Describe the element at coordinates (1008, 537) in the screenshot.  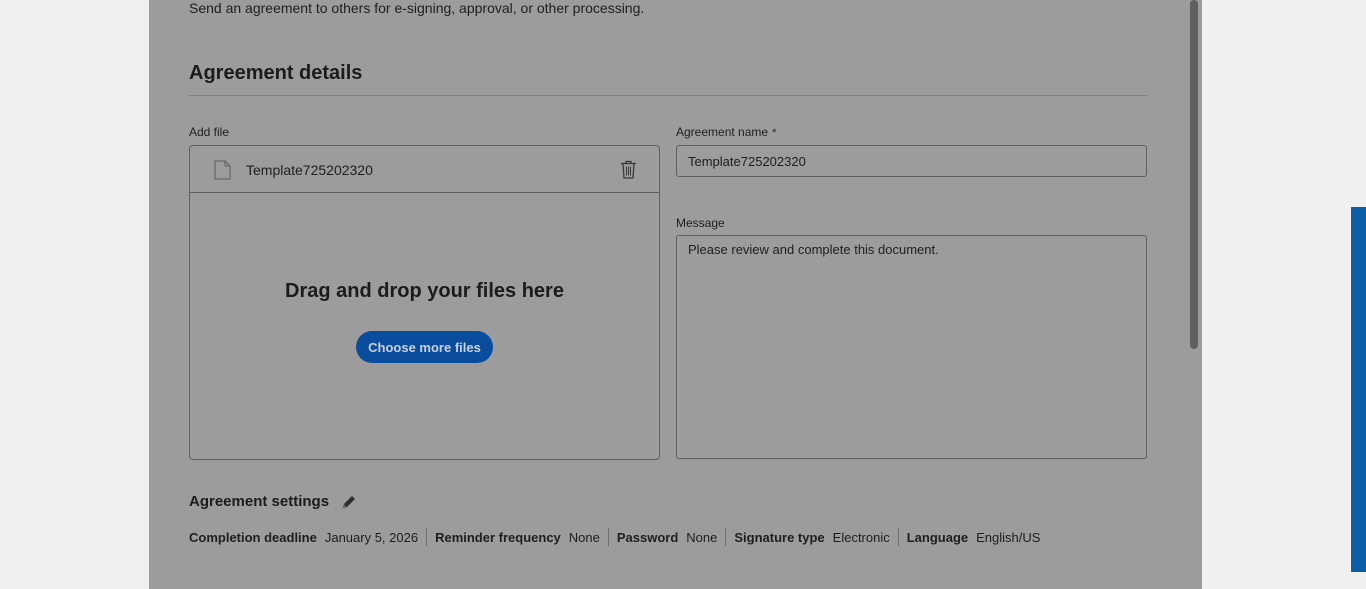
I see `setting-value: English/US` at that location.